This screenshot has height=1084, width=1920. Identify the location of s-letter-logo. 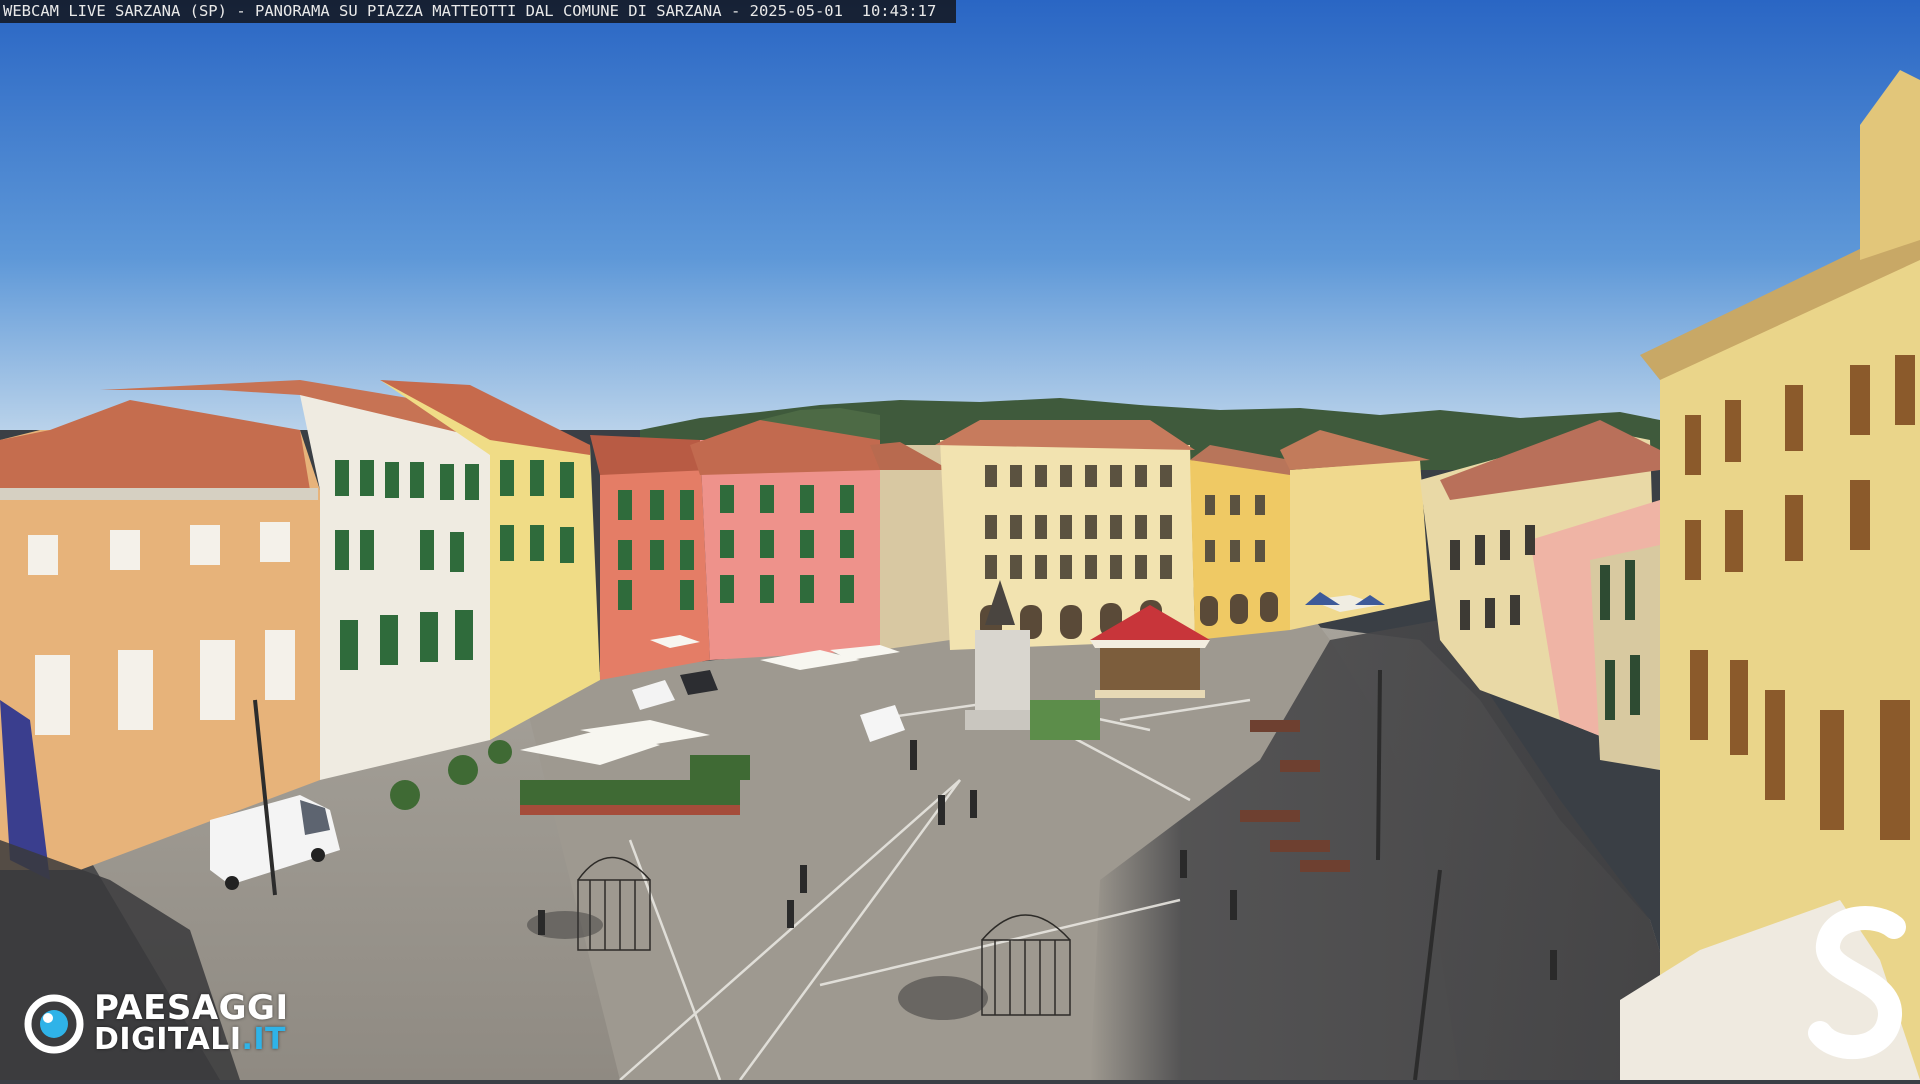
(1857, 982).